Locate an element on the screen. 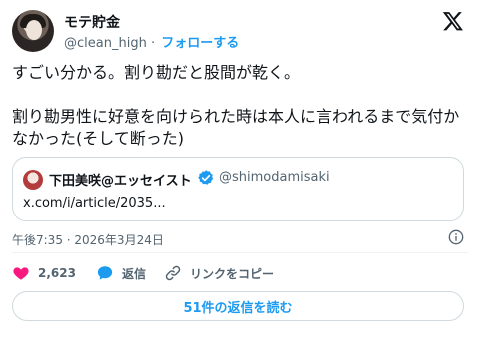 The width and height of the screenshot is (480, 340). reply-label: 返信 is located at coordinates (134, 273).